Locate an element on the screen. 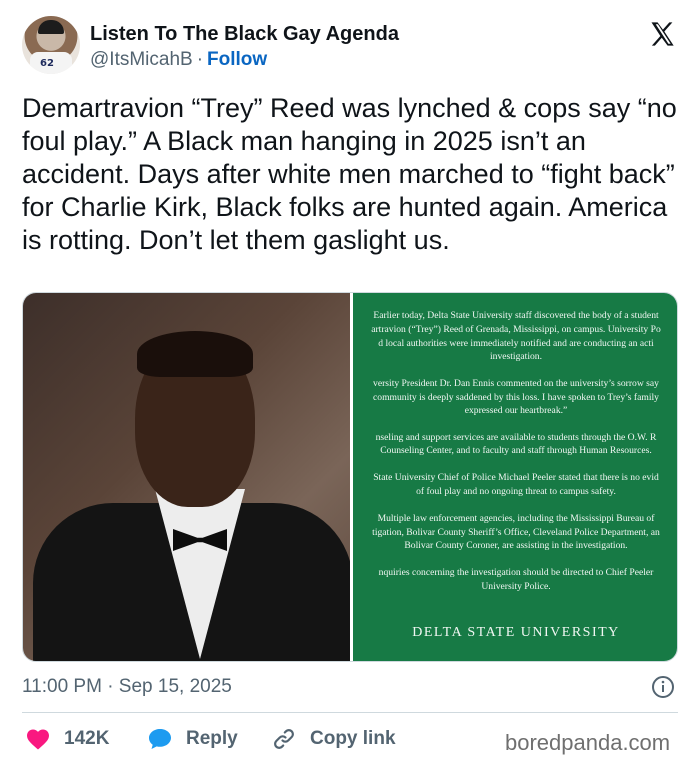  author-handle-row: @ItsMicahB · Follow is located at coordinates (178, 60).